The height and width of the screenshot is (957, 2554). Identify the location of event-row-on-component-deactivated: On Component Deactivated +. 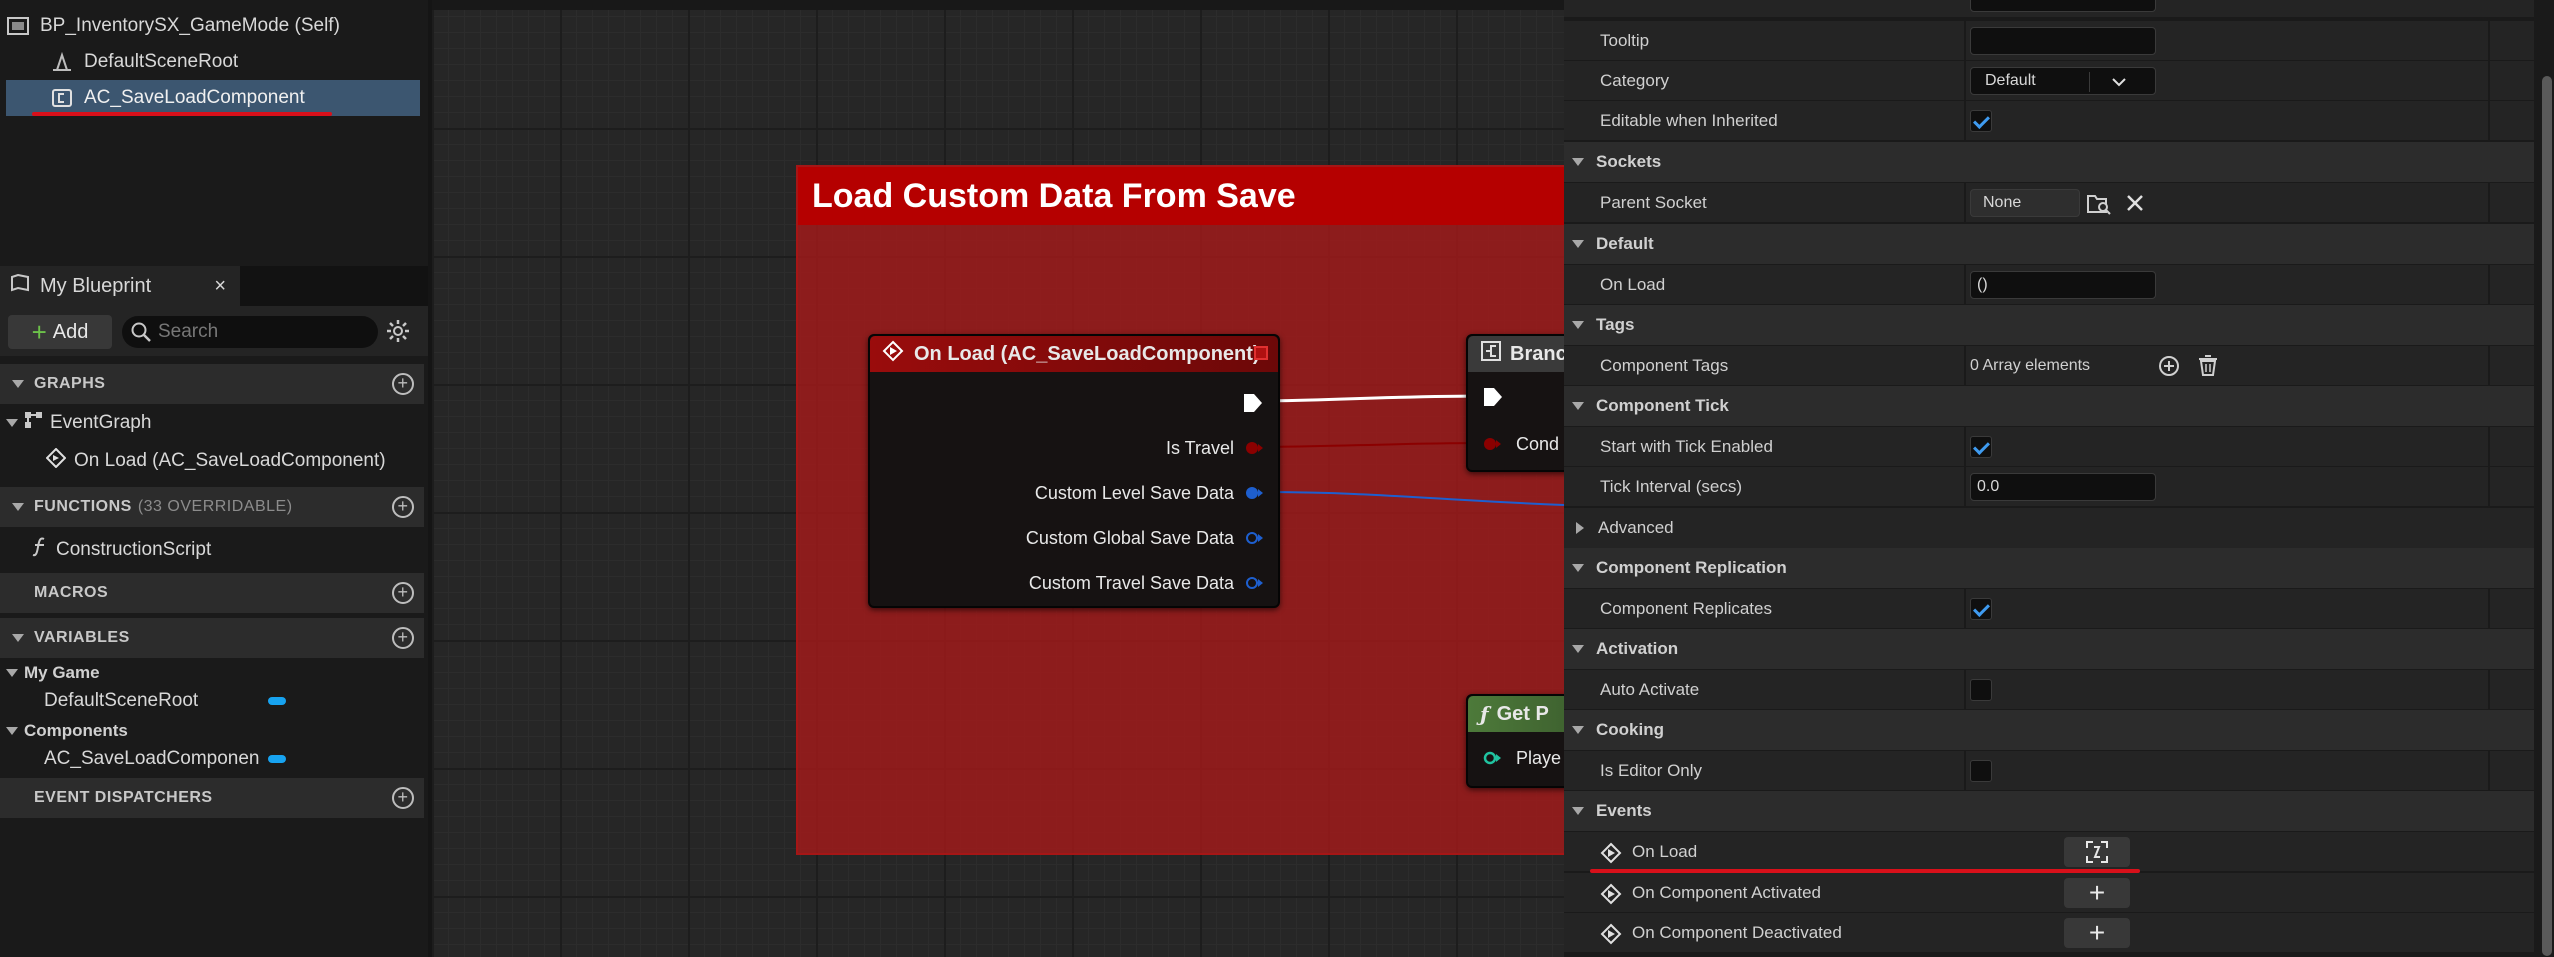
(2049, 933).